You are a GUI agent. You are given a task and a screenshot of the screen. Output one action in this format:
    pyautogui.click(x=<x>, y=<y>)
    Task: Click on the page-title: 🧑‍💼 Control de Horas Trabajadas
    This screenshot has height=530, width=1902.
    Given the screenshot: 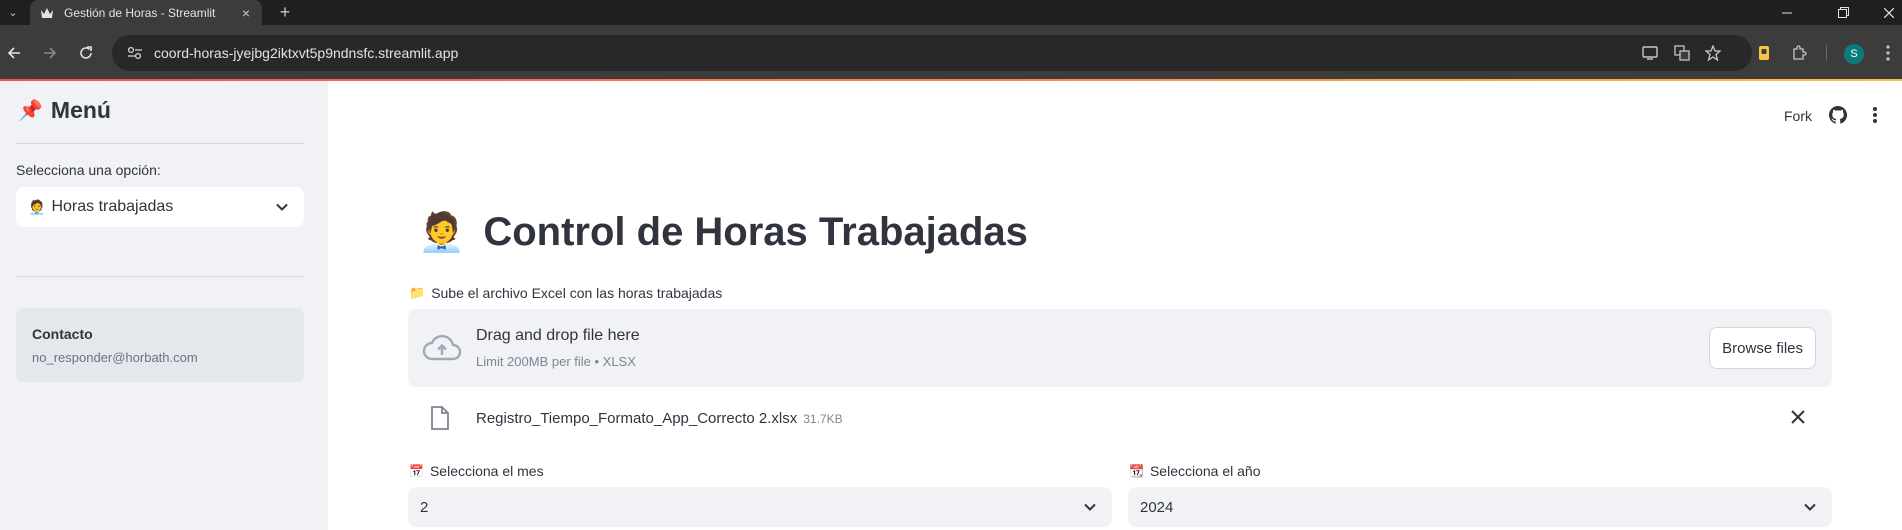 What is the action you would take?
    pyautogui.click(x=723, y=232)
    